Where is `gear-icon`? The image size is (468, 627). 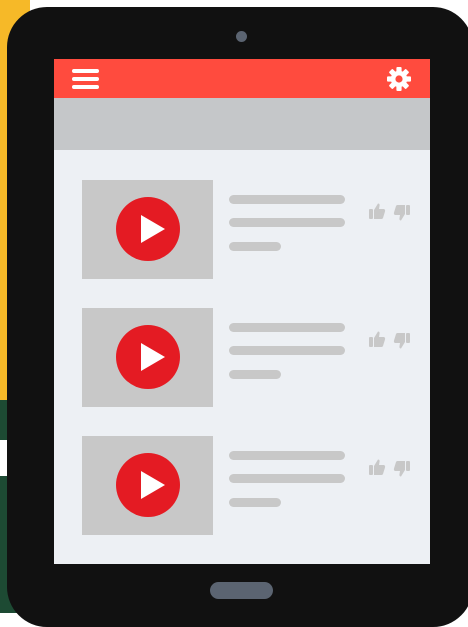
gear-icon is located at coordinates (399, 79).